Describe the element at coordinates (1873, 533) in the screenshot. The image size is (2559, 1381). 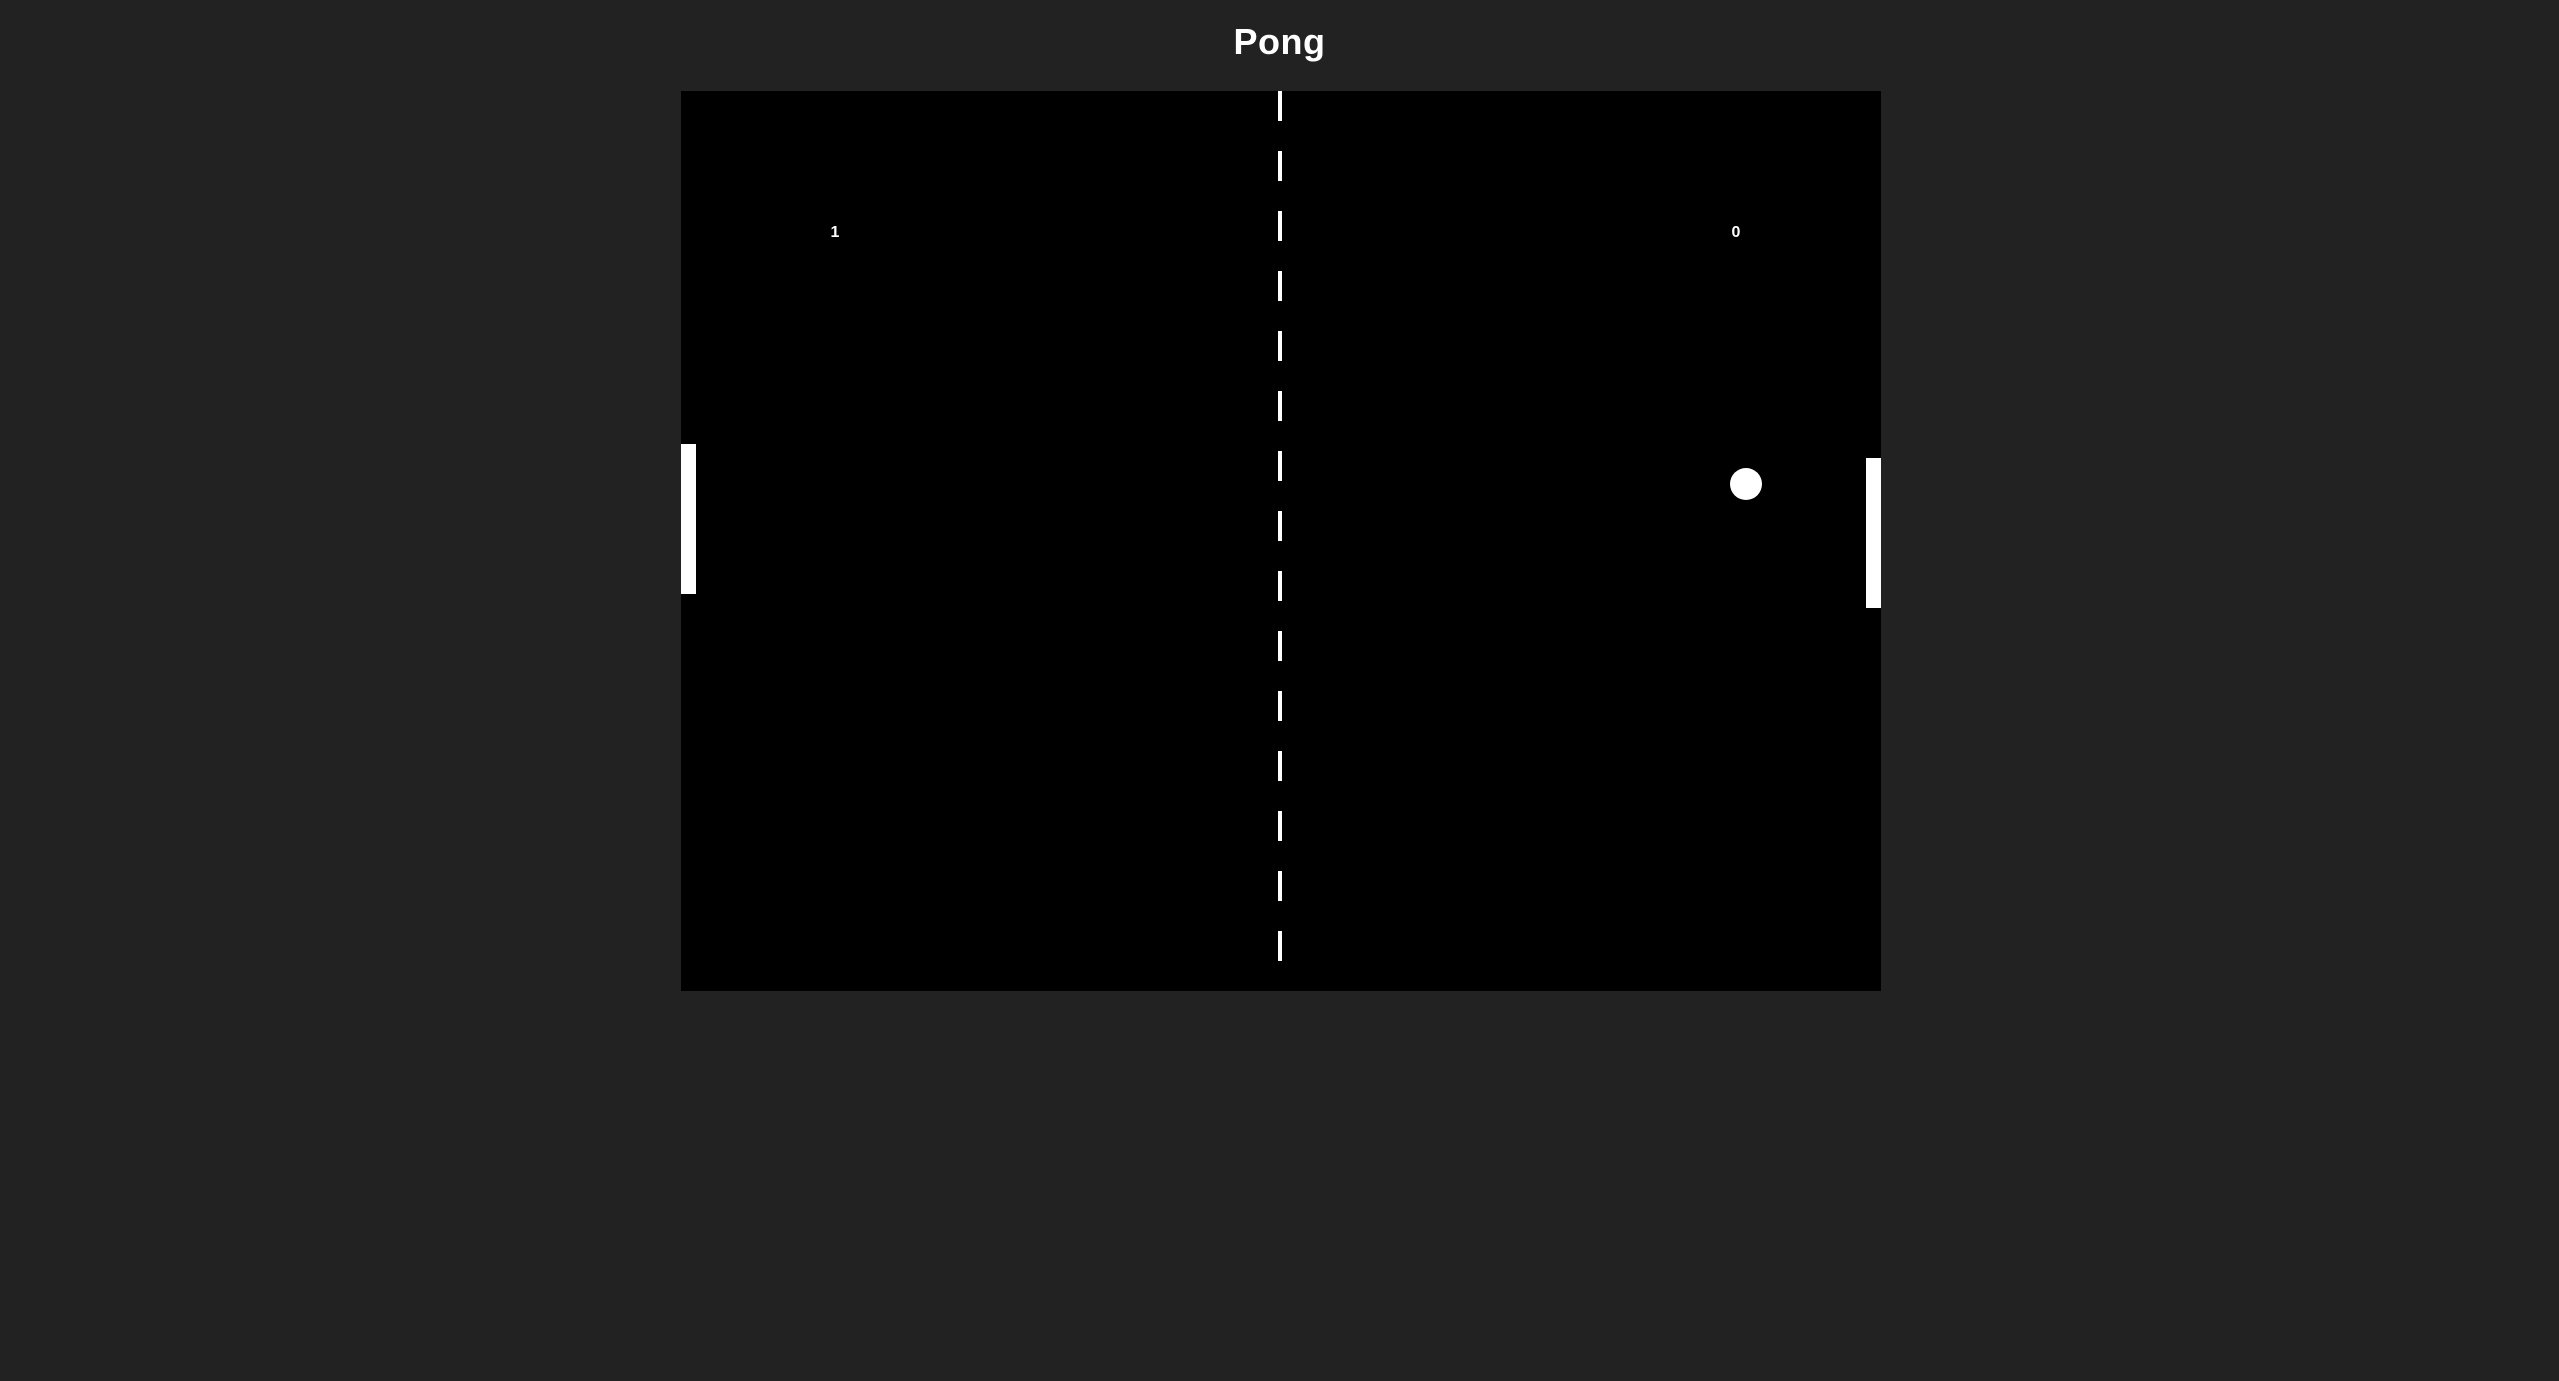
I see `right-paddle` at that location.